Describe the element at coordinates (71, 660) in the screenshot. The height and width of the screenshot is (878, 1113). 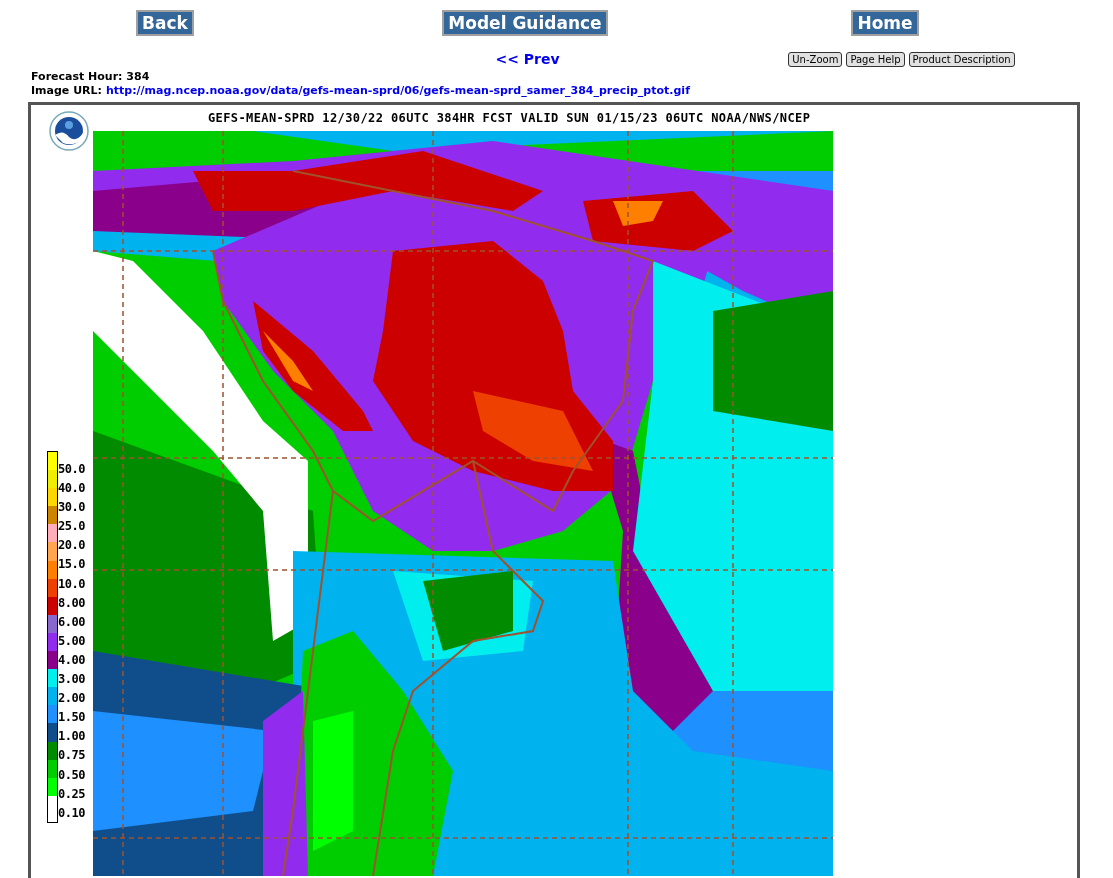
I see `legend-label: 4.00` at that location.